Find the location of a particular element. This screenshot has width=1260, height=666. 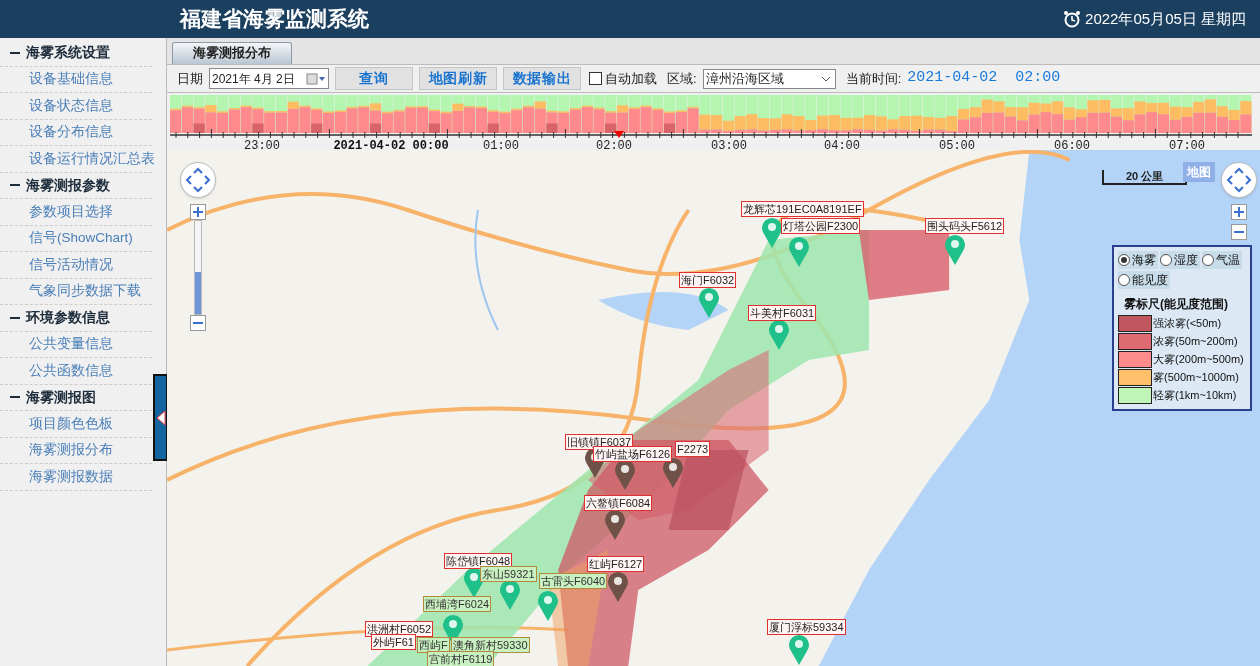

autoload-label: 自动加载 is located at coordinates (631, 78).